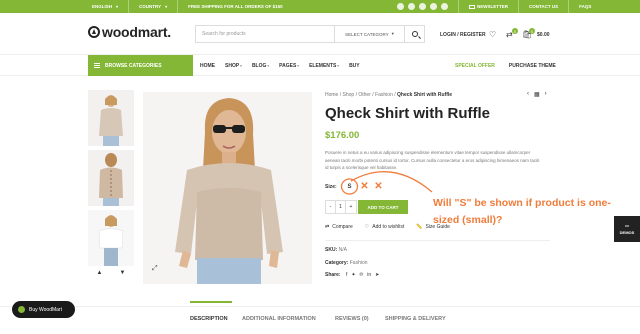  What do you see at coordinates (211, 302) in the screenshot?
I see `active-tab-indicator` at bounding box center [211, 302].